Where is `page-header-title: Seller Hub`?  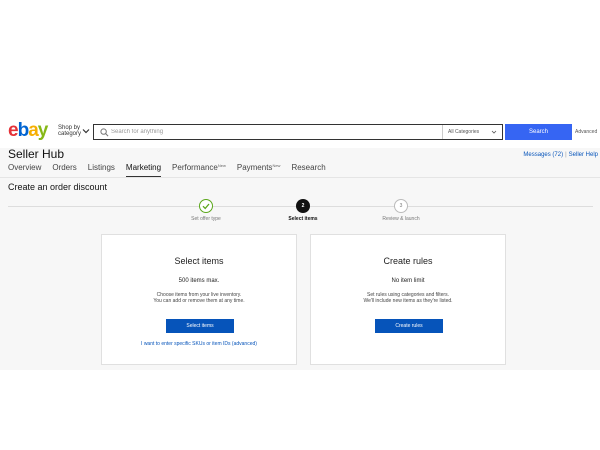
page-header-title: Seller Hub is located at coordinates (36, 154).